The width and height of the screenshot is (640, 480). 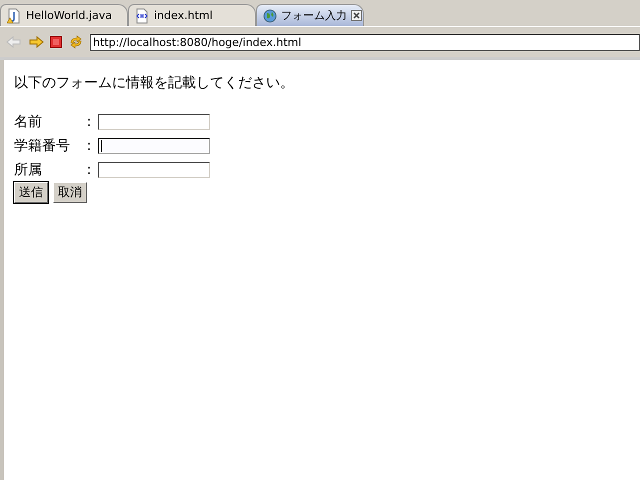 What do you see at coordinates (56, 42) in the screenshot?
I see `stop-icon` at bounding box center [56, 42].